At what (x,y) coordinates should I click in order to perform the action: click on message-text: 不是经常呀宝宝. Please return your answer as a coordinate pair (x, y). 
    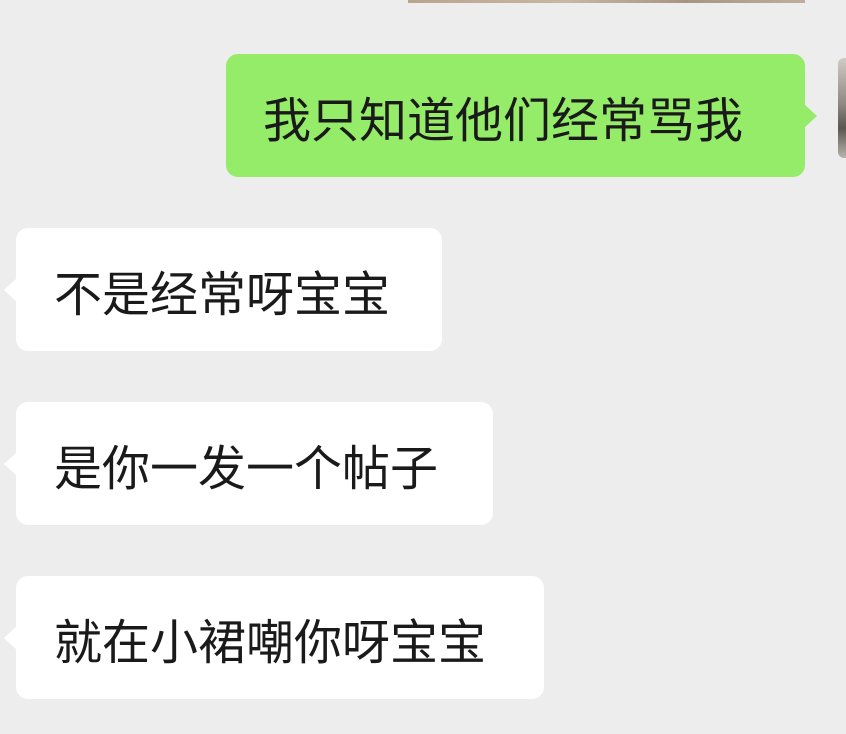
    Looking at the image, I should click on (222, 294).